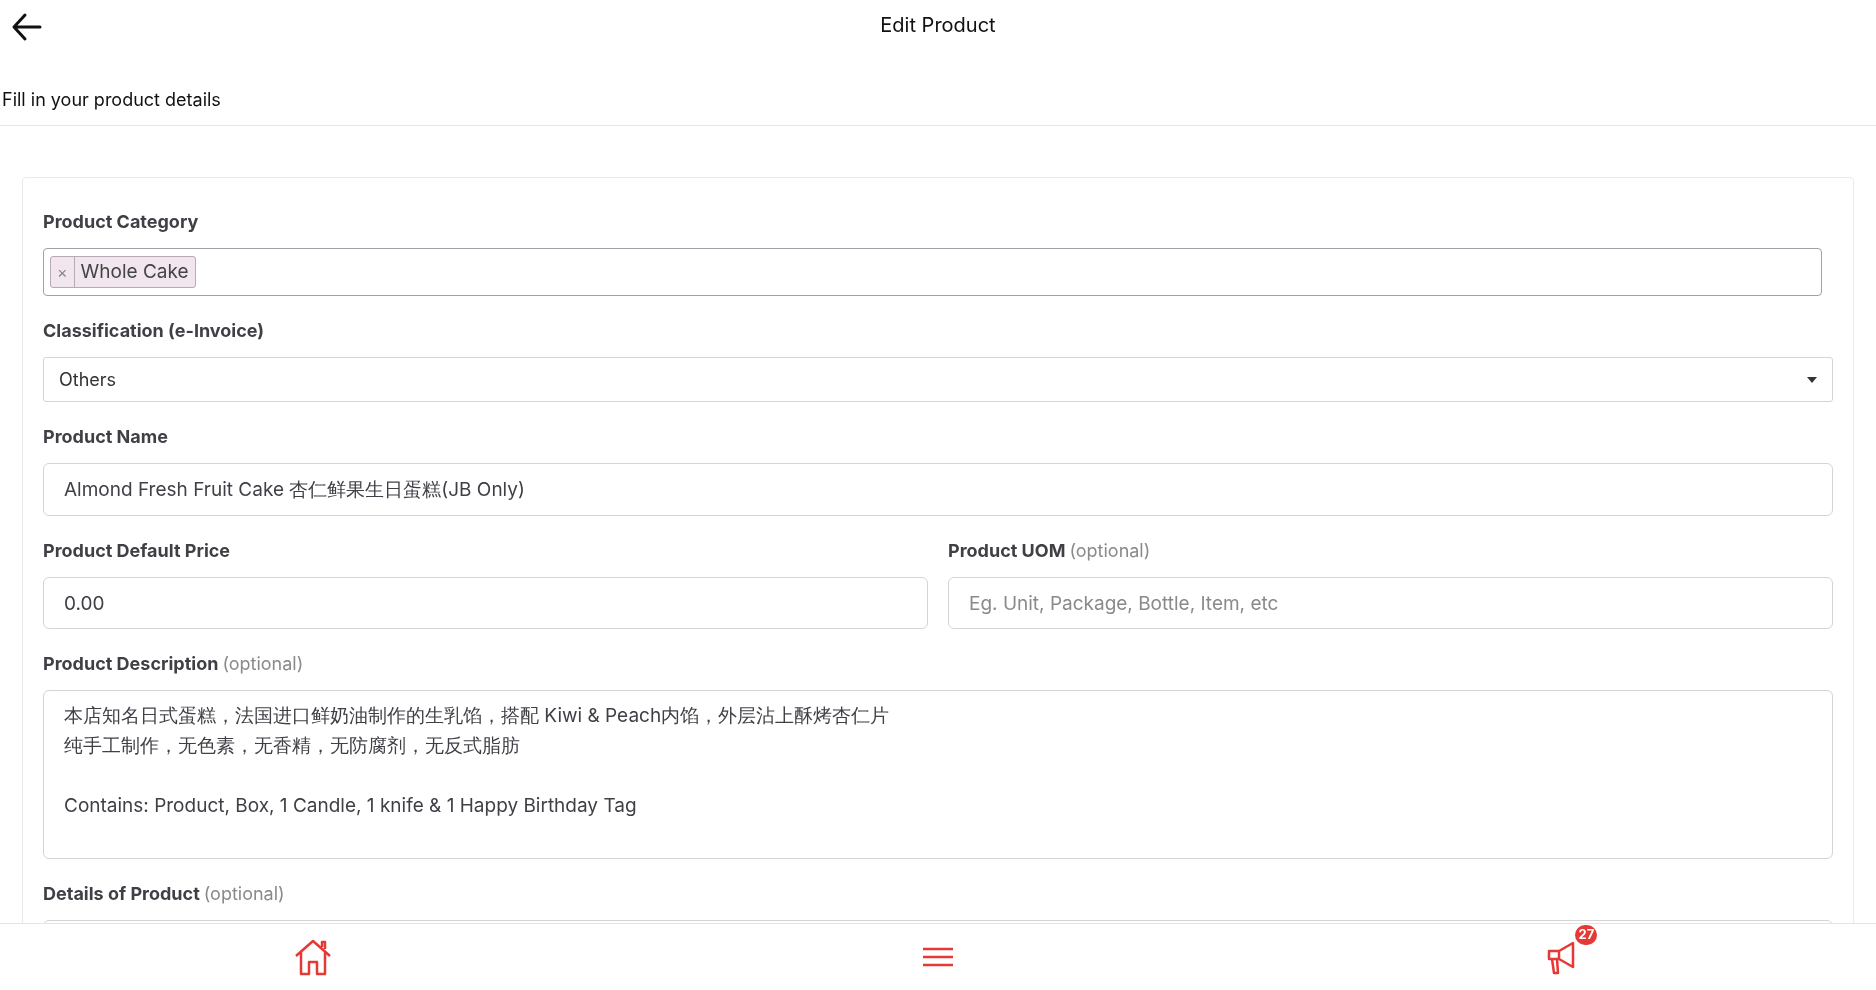 The image size is (1876, 990). Describe the element at coordinates (111, 100) in the screenshot. I see `page-subtitle: Fill in your product details` at that location.